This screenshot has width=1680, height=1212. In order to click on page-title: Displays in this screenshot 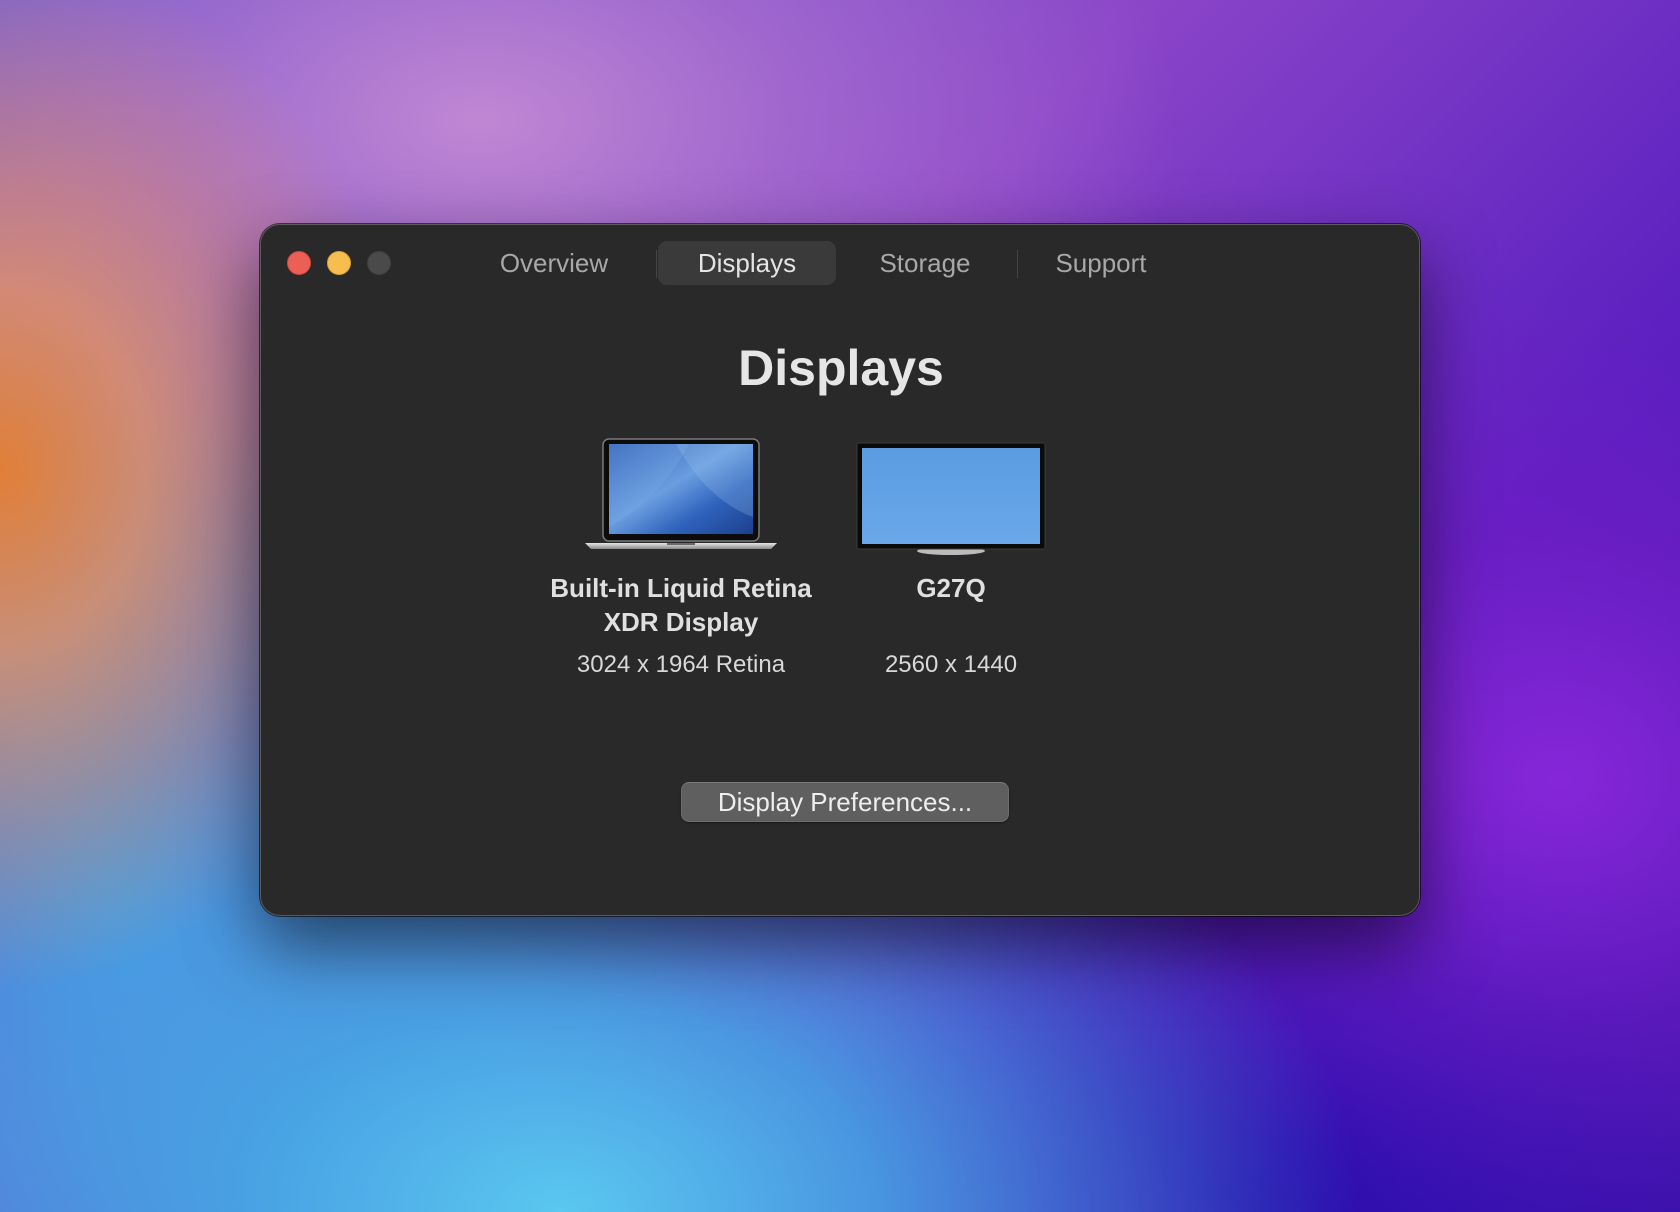, I will do `click(841, 368)`.